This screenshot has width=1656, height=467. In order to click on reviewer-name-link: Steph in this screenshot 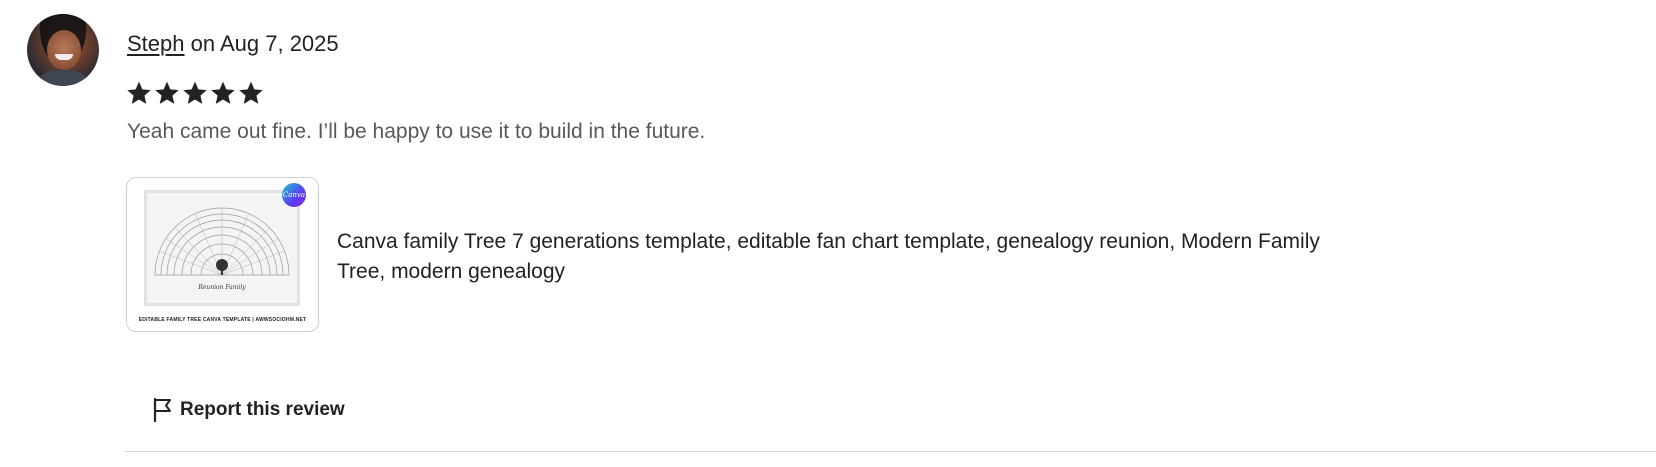, I will do `click(156, 43)`.